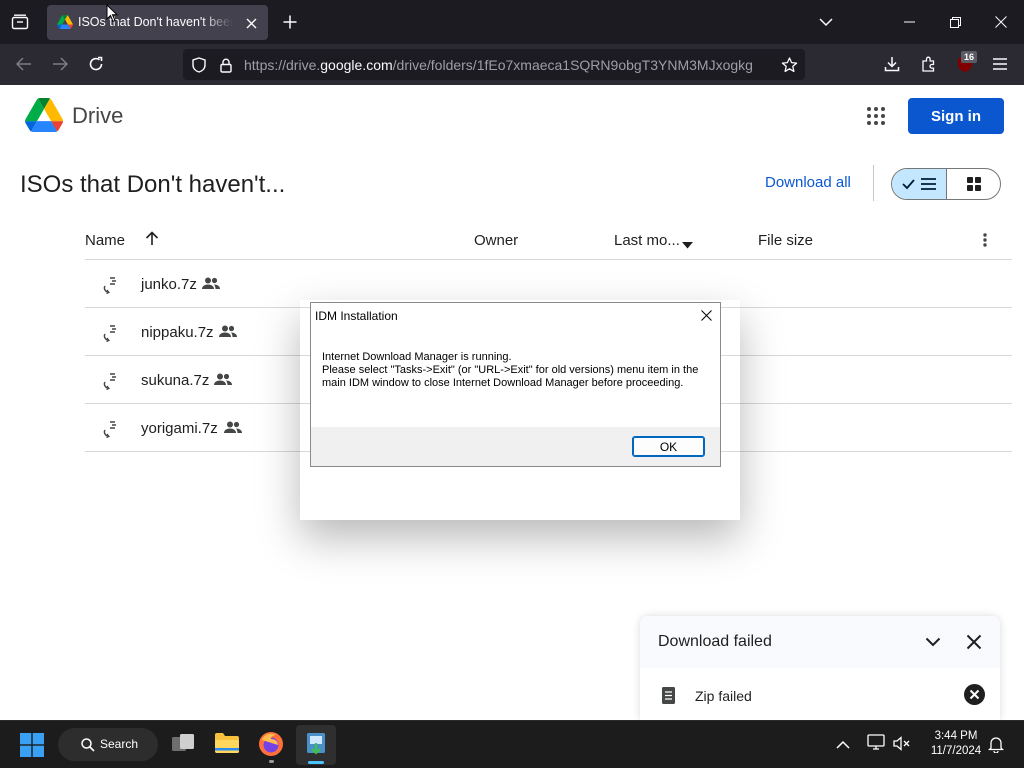 The height and width of the screenshot is (768, 1024). Describe the element at coordinates (169, 284) in the screenshot. I see `file-name: junko.7z` at that location.